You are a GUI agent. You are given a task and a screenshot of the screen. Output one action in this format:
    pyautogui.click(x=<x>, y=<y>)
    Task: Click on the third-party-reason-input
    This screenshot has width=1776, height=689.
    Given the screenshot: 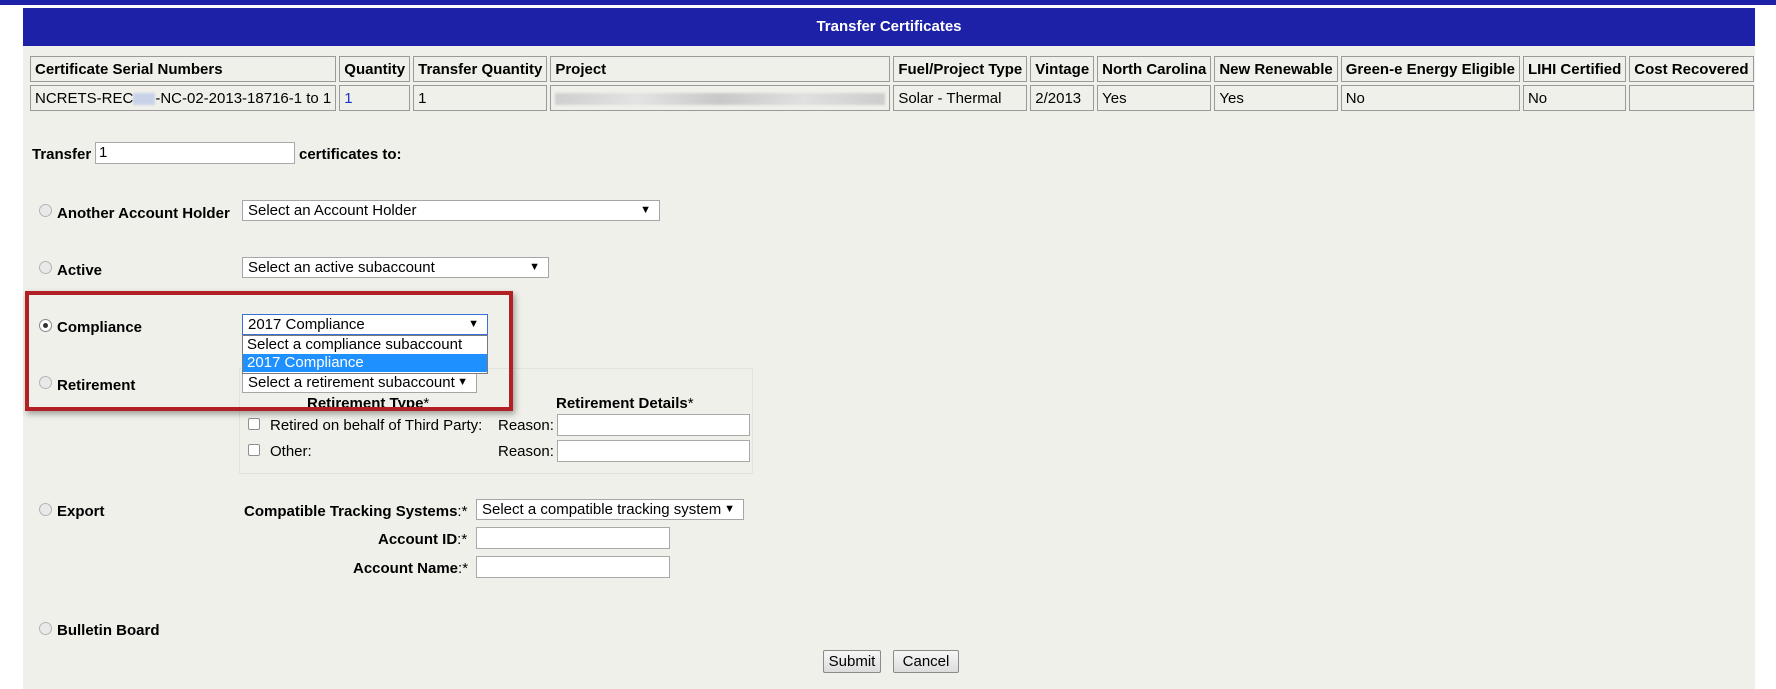 What is the action you would take?
    pyautogui.click(x=653, y=425)
    